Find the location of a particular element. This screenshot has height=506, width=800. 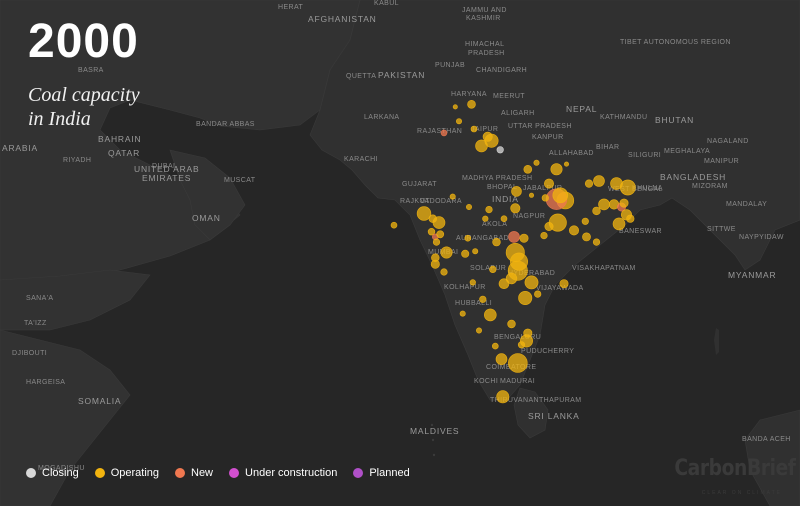

place-label-somalia: SOMALIA is located at coordinates (99, 401).